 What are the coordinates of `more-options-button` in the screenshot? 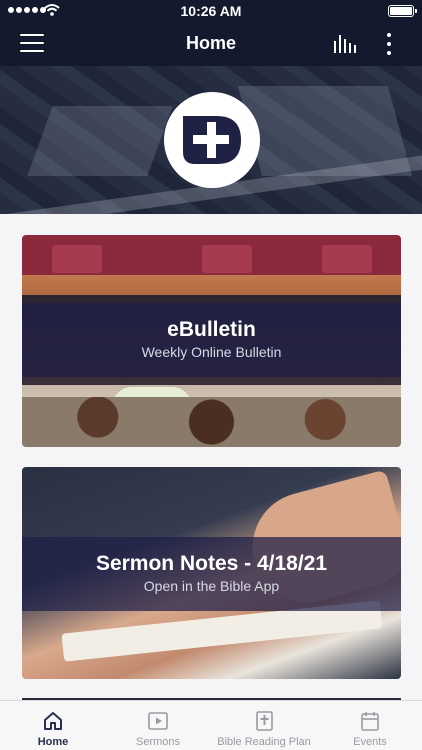 It's located at (389, 44).